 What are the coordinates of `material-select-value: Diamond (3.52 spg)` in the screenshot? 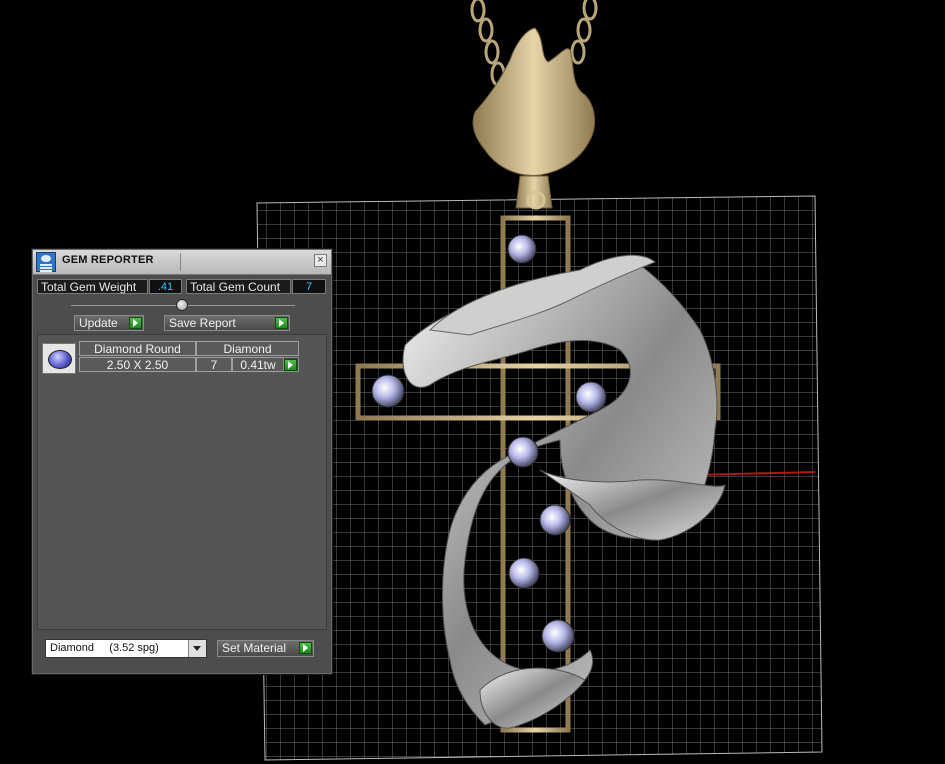 It's located at (104, 648).